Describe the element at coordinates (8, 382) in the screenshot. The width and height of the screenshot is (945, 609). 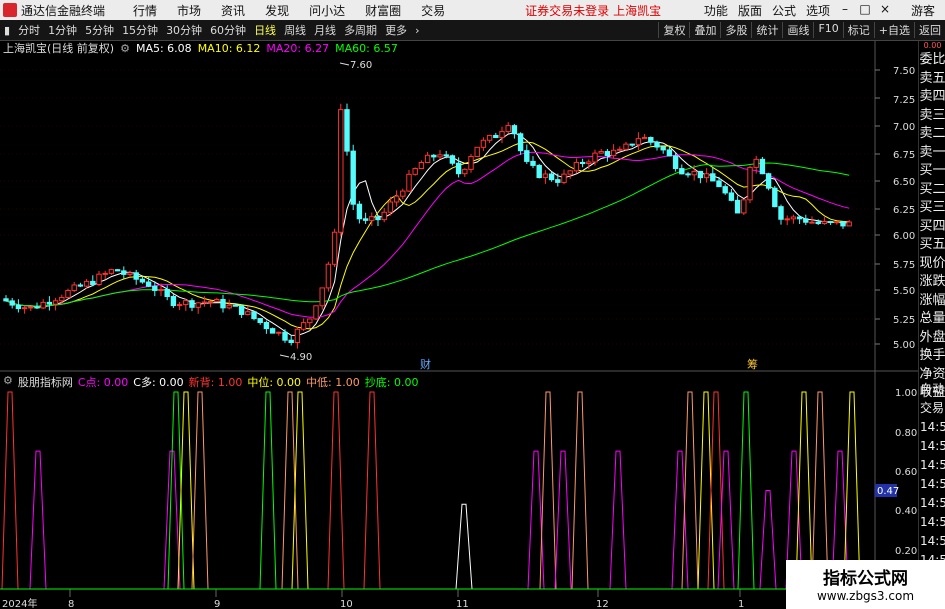
I see `settings-gear-icon: ⚙` at that location.